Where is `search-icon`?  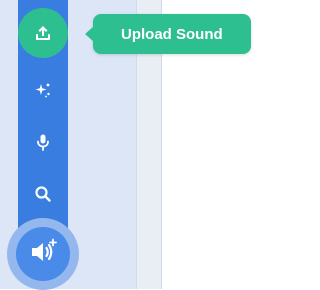
search-icon is located at coordinates (43, 194).